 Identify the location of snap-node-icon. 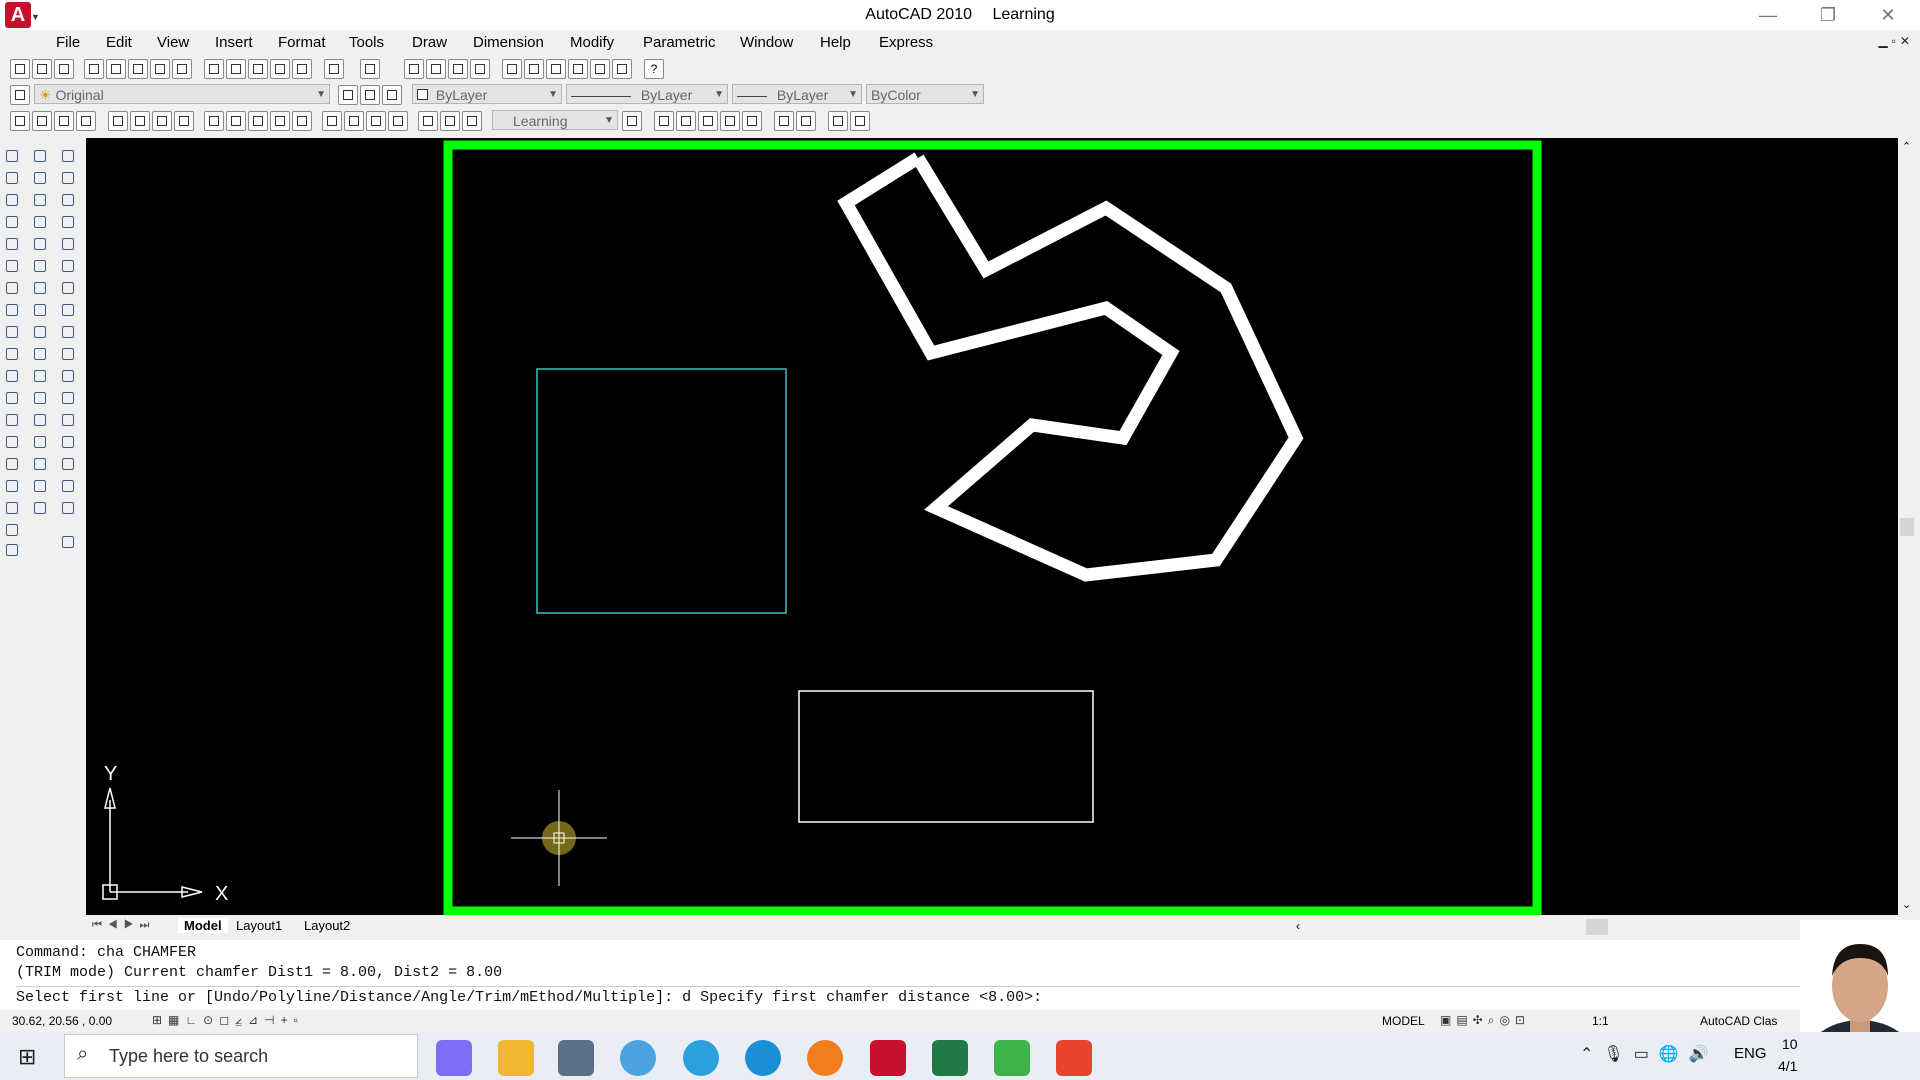
(68, 442).